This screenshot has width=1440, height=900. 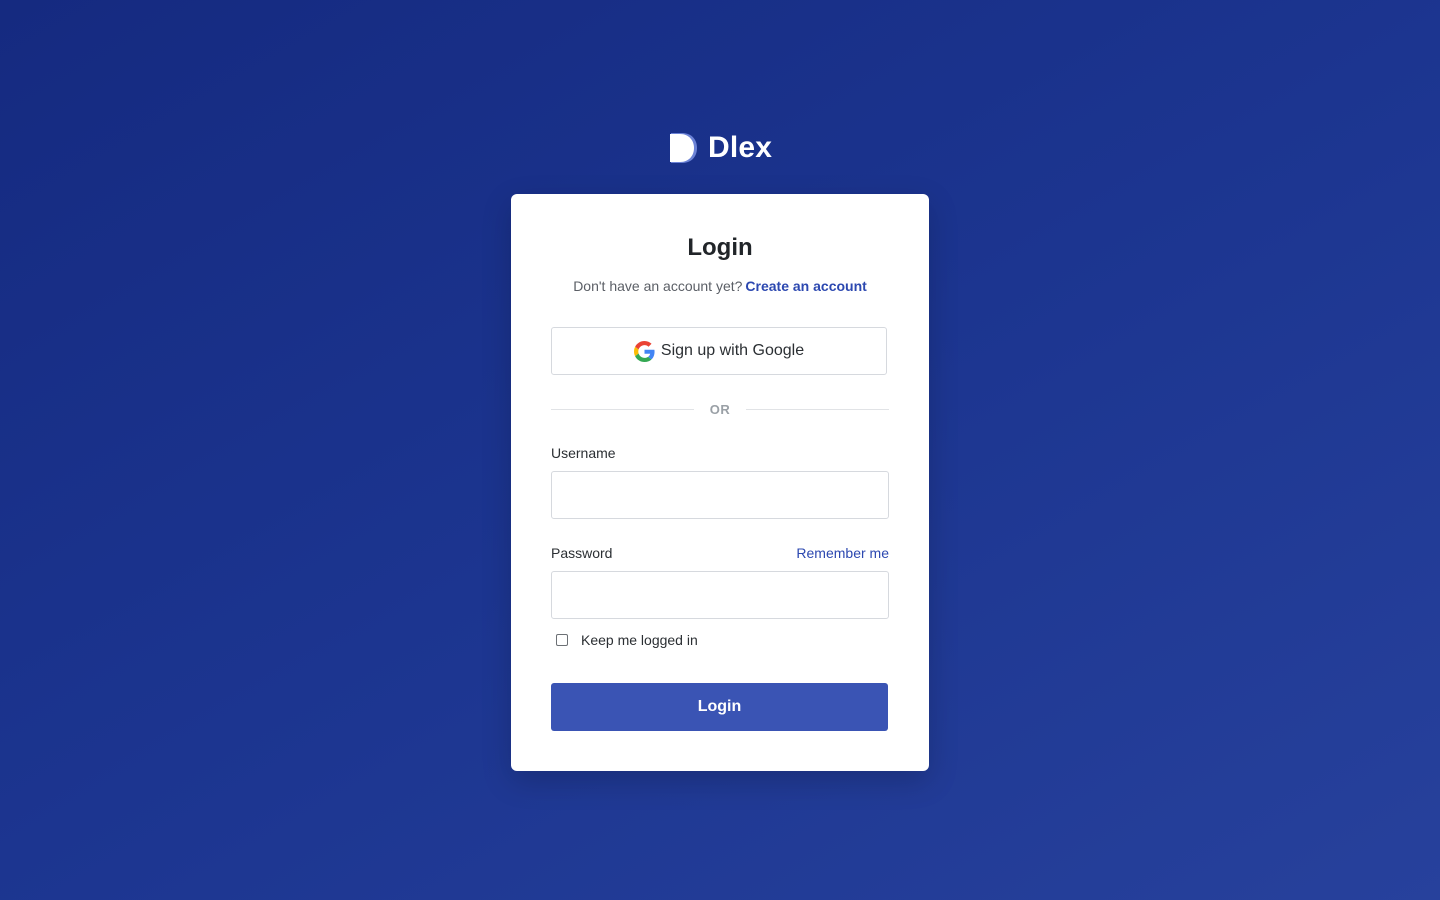 What do you see at coordinates (683, 148) in the screenshot?
I see `dlex-logo-icon` at bounding box center [683, 148].